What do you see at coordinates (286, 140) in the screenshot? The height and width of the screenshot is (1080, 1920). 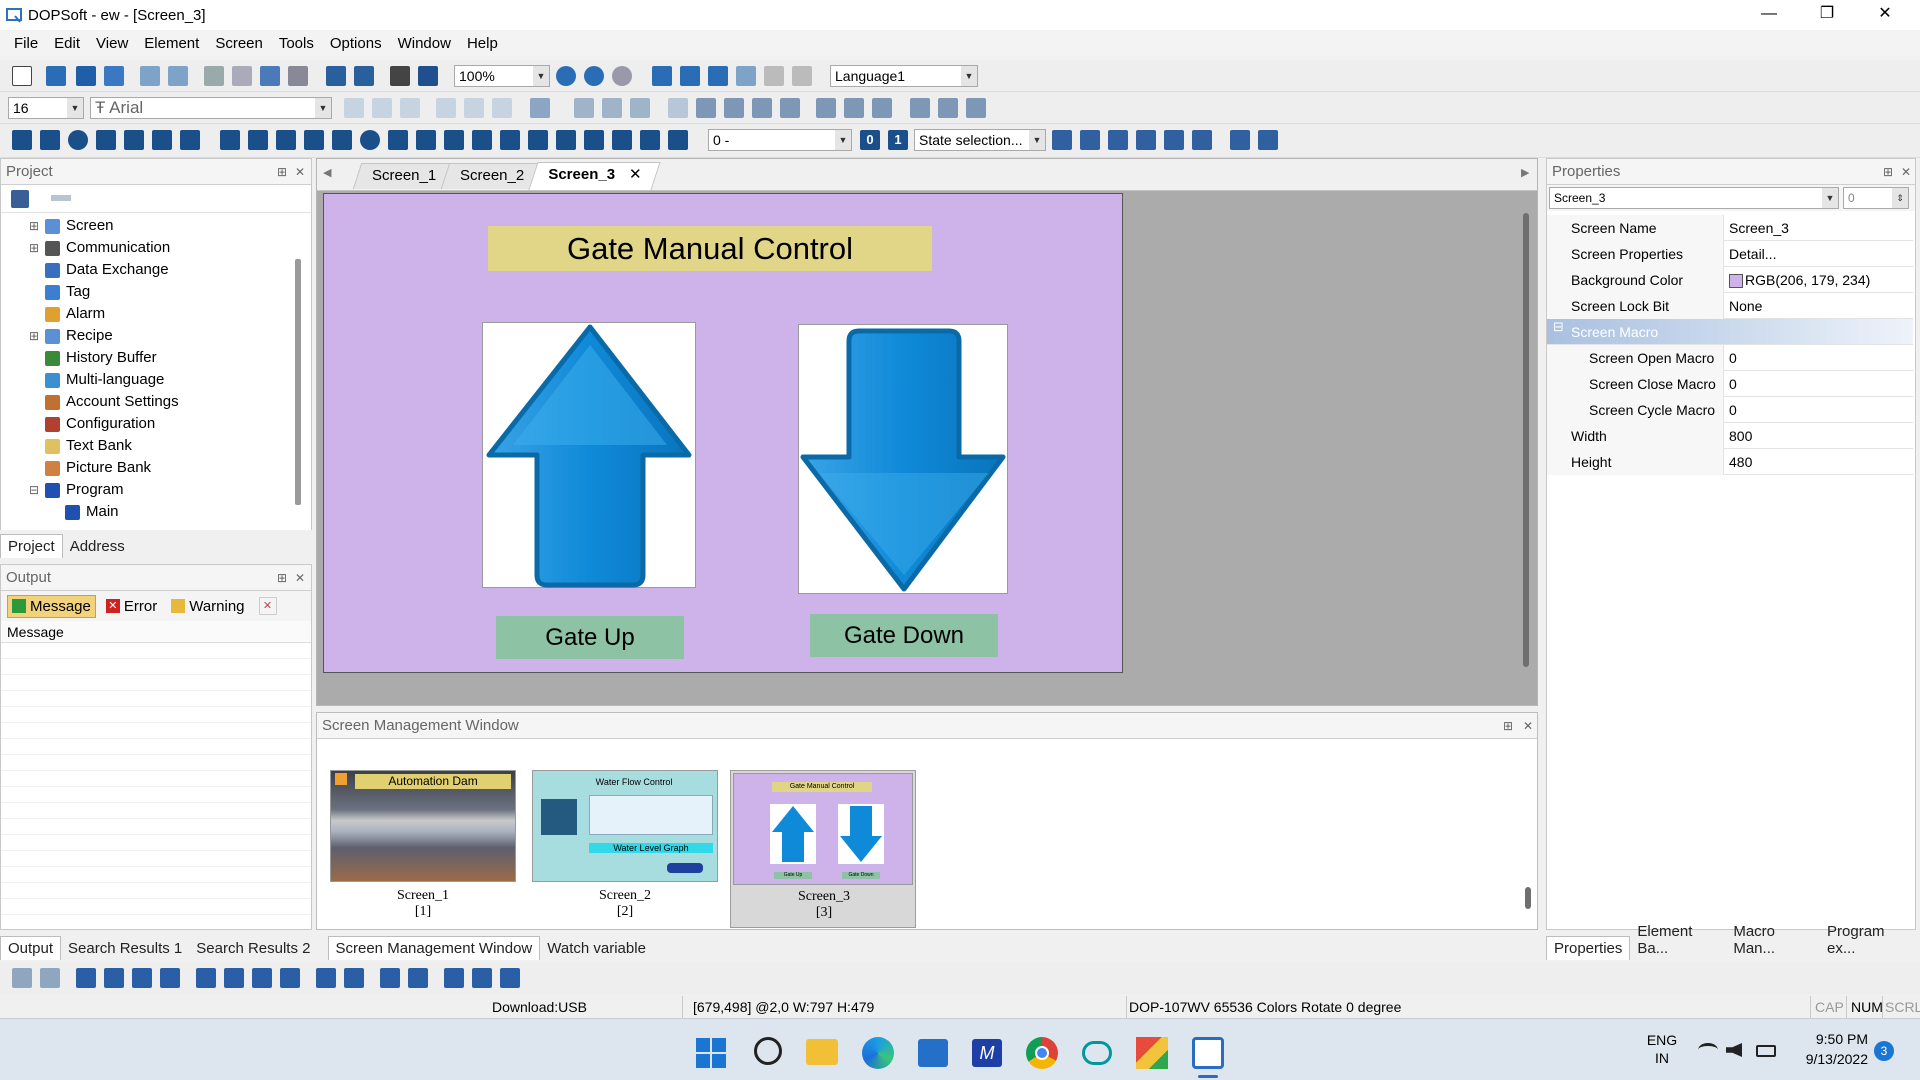 I see `bar-graph-icon` at bounding box center [286, 140].